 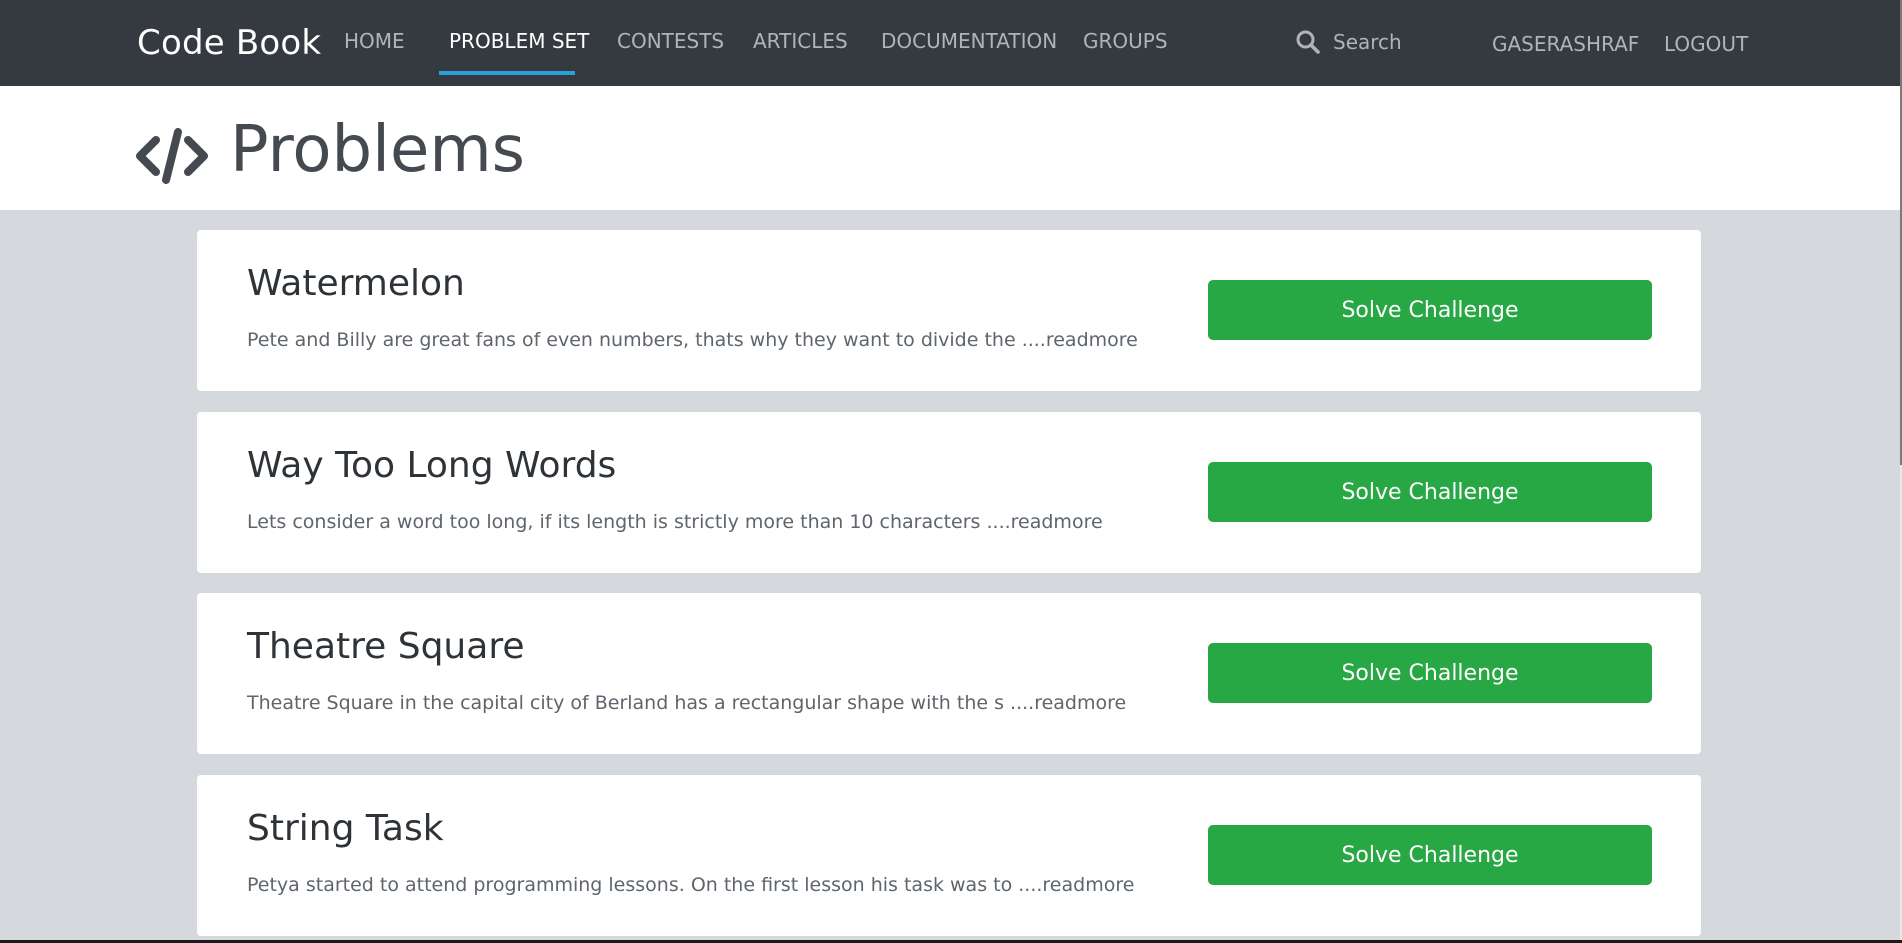 I want to click on nav-articles: ARTICLES, so click(x=800, y=41).